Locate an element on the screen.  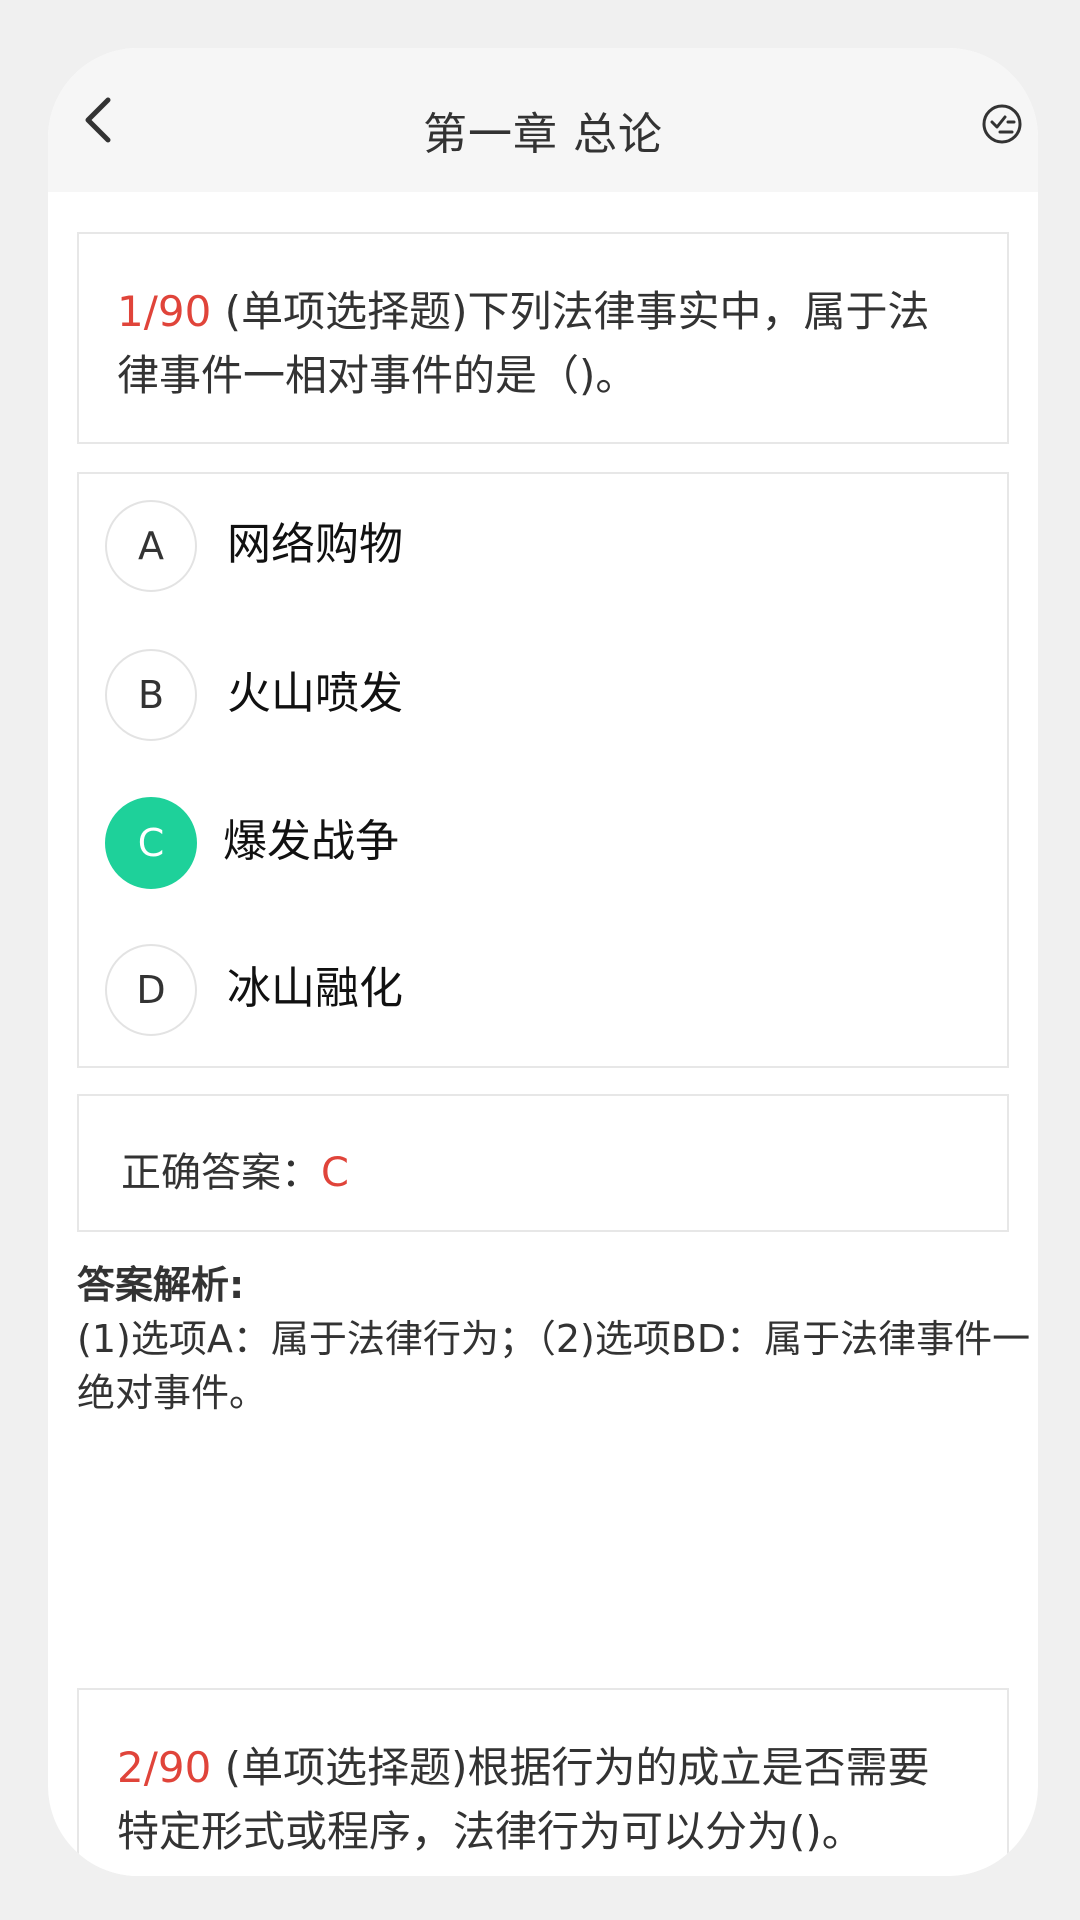
option-letter: D is located at coordinates (151, 990).